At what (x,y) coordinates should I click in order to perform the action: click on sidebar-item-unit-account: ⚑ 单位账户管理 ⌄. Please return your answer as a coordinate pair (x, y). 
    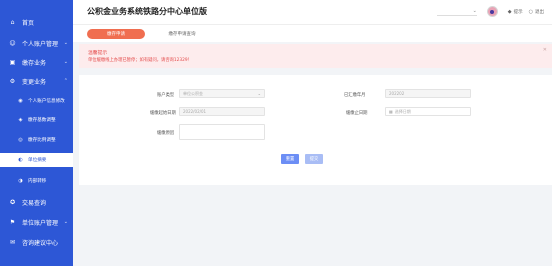
    Looking at the image, I should click on (36, 222).